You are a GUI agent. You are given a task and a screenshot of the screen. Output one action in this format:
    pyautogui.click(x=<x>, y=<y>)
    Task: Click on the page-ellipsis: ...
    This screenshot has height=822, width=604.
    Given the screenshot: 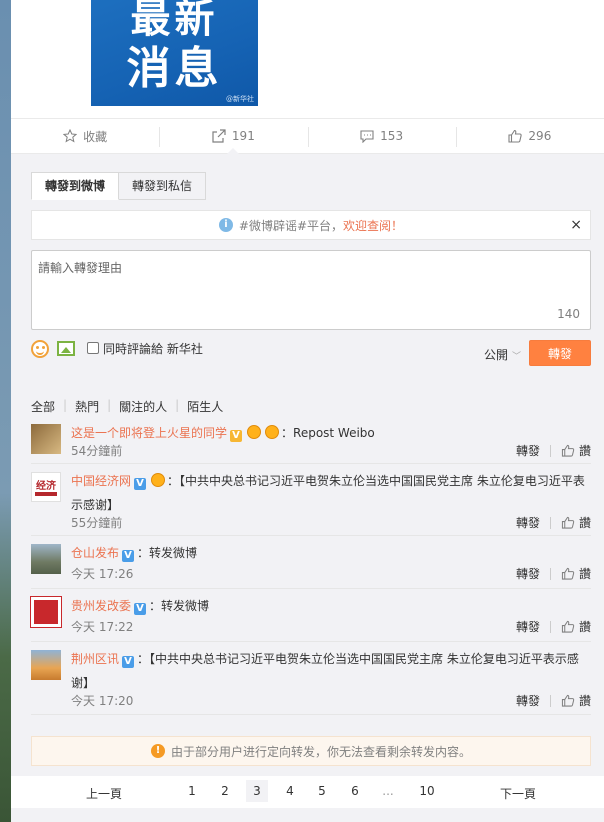 What is the action you would take?
    pyautogui.click(x=388, y=791)
    